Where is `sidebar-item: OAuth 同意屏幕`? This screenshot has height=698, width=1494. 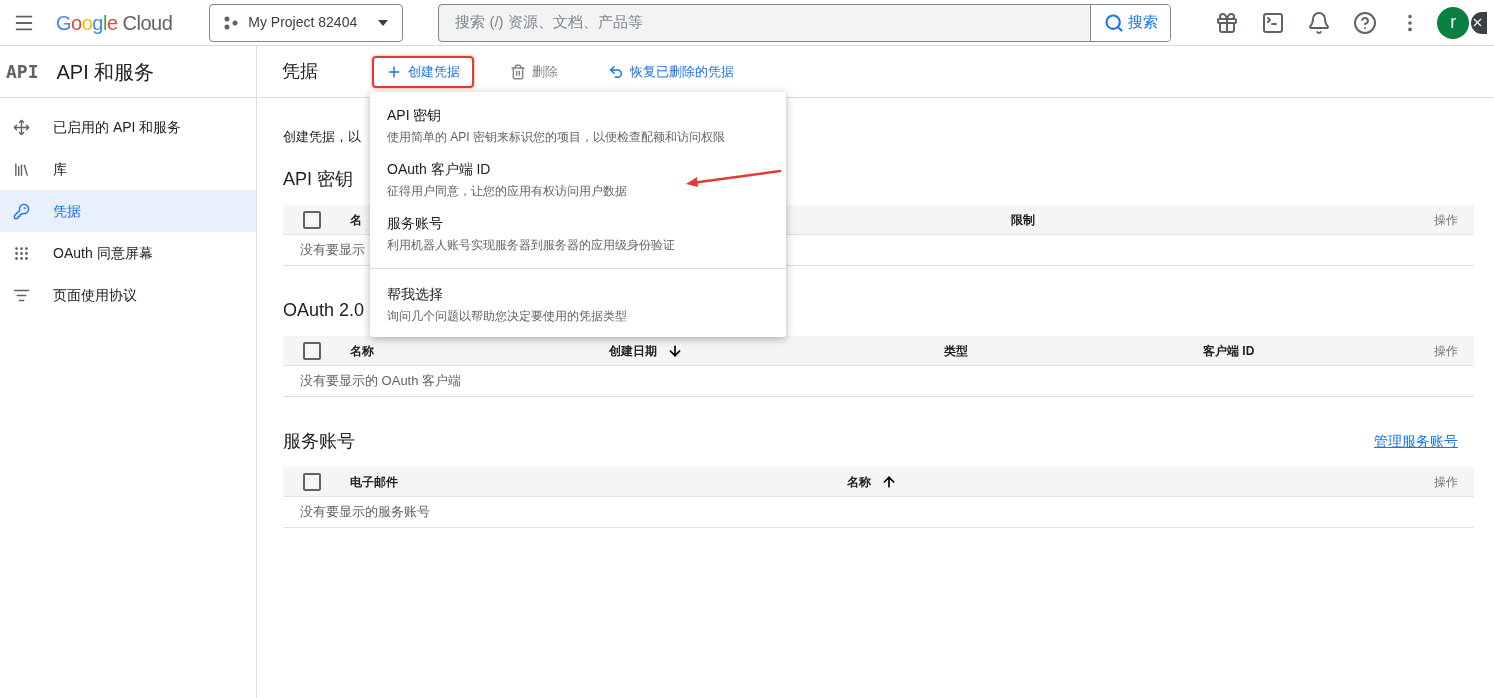
sidebar-item: OAuth 同意屏幕 is located at coordinates (128, 253).